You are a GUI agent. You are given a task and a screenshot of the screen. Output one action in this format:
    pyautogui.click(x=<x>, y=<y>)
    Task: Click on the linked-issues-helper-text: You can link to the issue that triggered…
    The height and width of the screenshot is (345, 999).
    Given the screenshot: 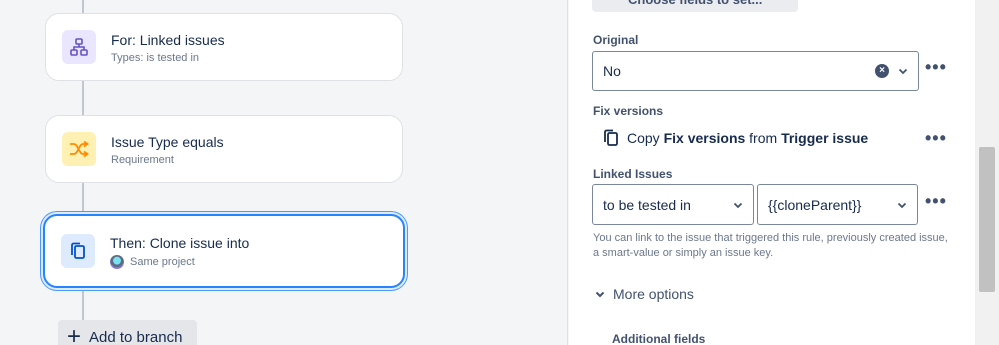 What is the action you would take?
    pyautogui.click(x=770, y=245)
    